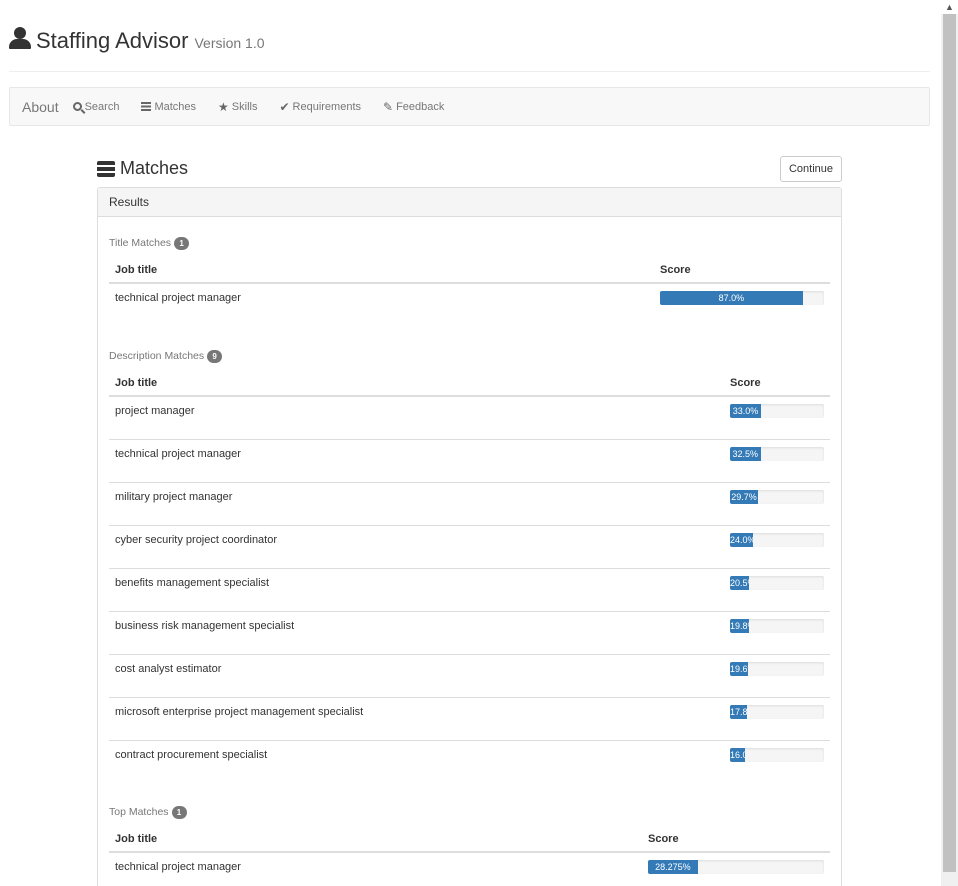 Image resolution: width=958 pixels, height=886 pixels. I want to click on score-cell: 33.0%, so click(777, 417).